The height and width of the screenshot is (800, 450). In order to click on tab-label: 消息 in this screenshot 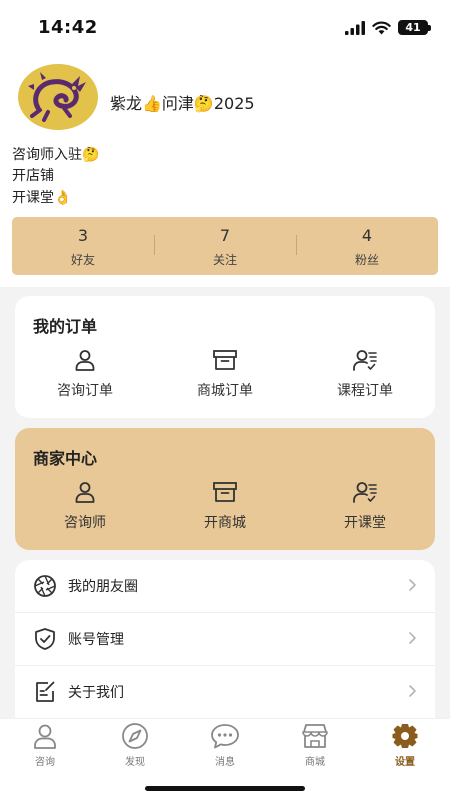, I will do `click(225, 762)`.